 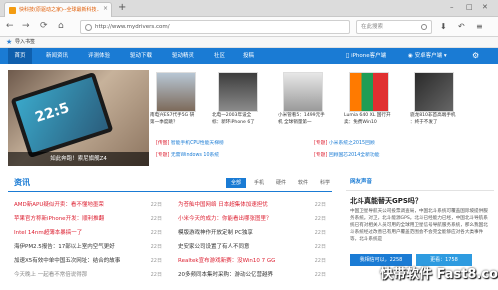 I want to click on nav-item-driver-genius: 驱动精灵, so click(x=183, y=56).